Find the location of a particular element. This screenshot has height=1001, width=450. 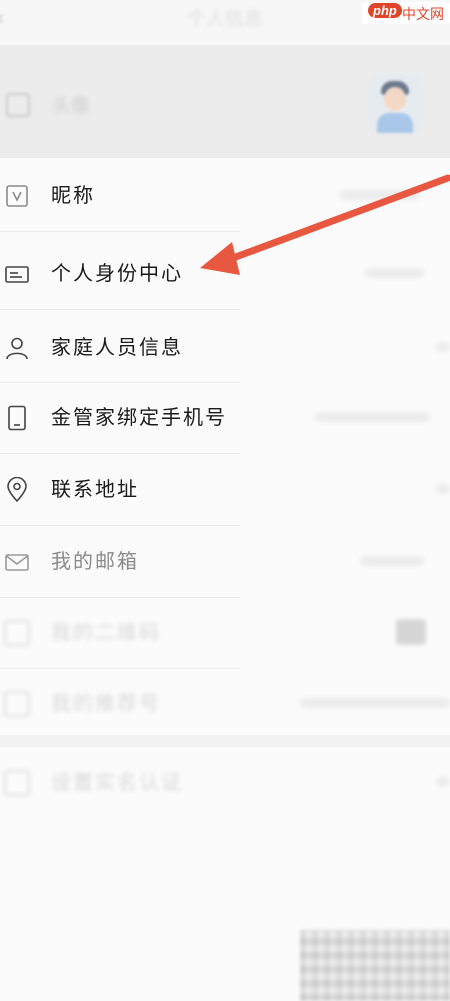

row-label: 昵称 is located at coordinates (73, 195).